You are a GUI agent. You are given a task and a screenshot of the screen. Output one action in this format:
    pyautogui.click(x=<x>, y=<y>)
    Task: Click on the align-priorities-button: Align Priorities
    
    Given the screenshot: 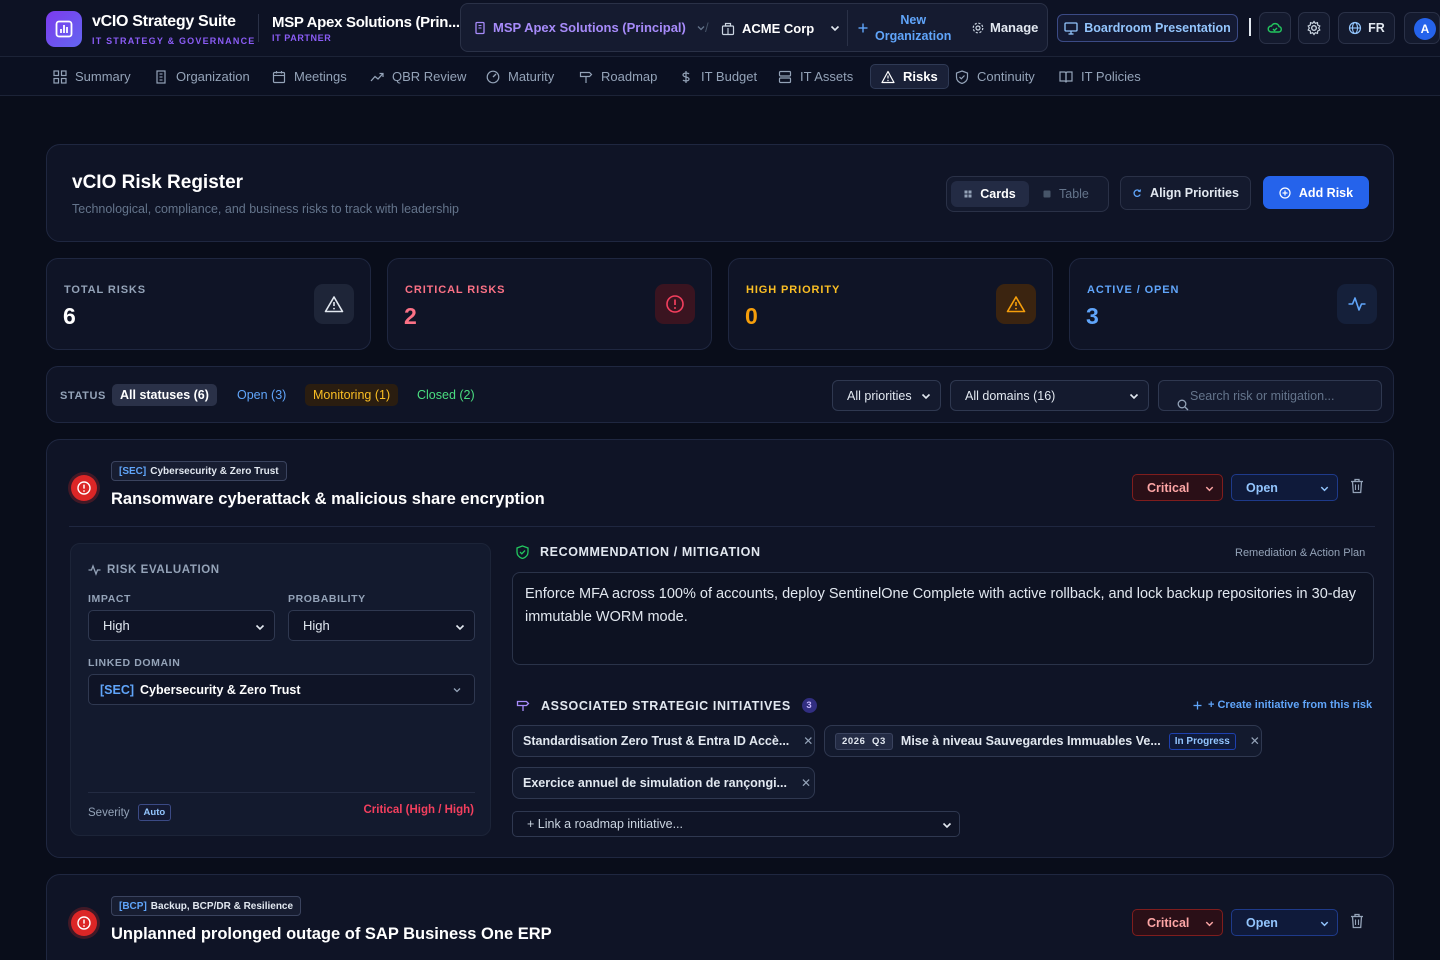 What is the action you would take?
    pyautogui.click(x=1185, y=193)
    